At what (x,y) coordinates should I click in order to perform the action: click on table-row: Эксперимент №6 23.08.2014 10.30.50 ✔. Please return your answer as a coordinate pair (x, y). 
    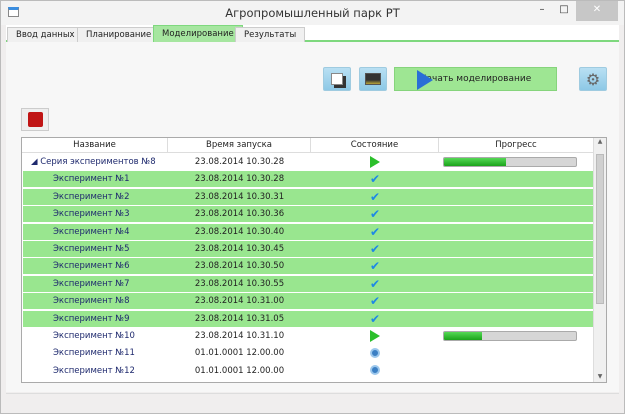
    Looking at the image, I should click on (308, 266).